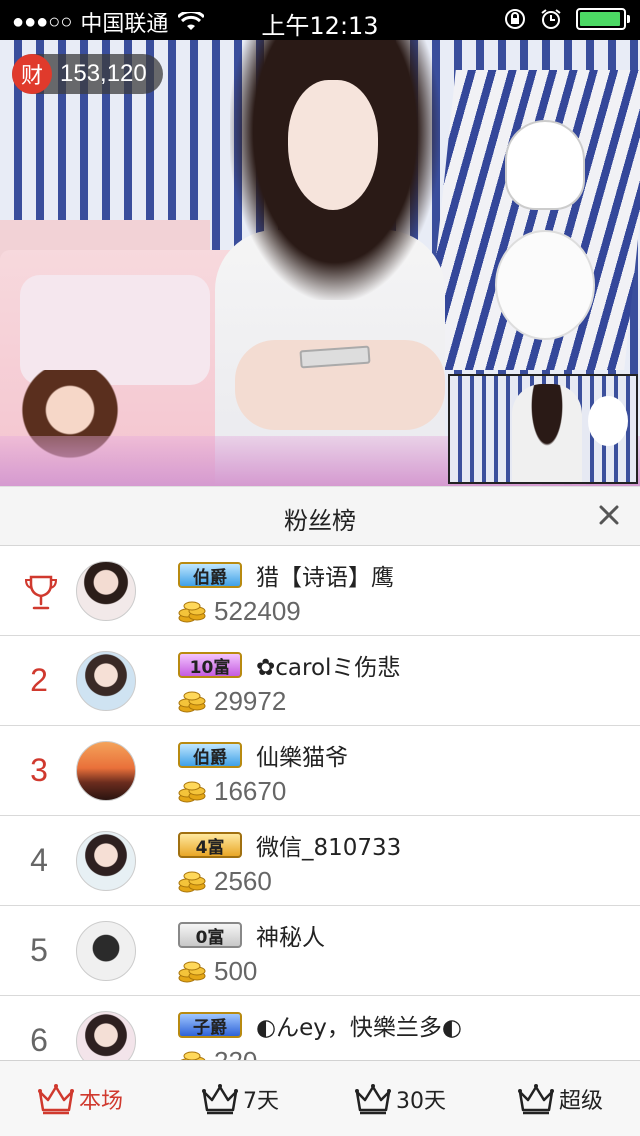 This screenshot has height=1136, width=640. Describe the element at coordinates (210, 1025) in the screenshot. I see `rank-badge: 子爵` at that location.